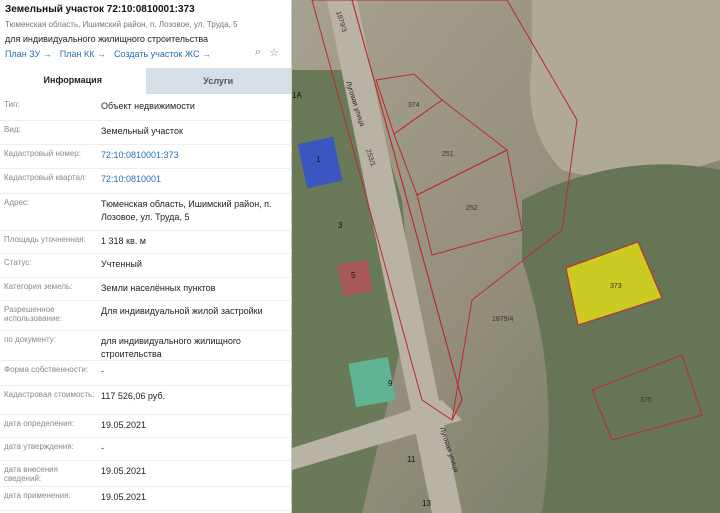 This screenshot has width=720, height=513. Describe the element at coordinates (616, 286) in the screenshot. I see `parcel-label-373: 373` at that location.